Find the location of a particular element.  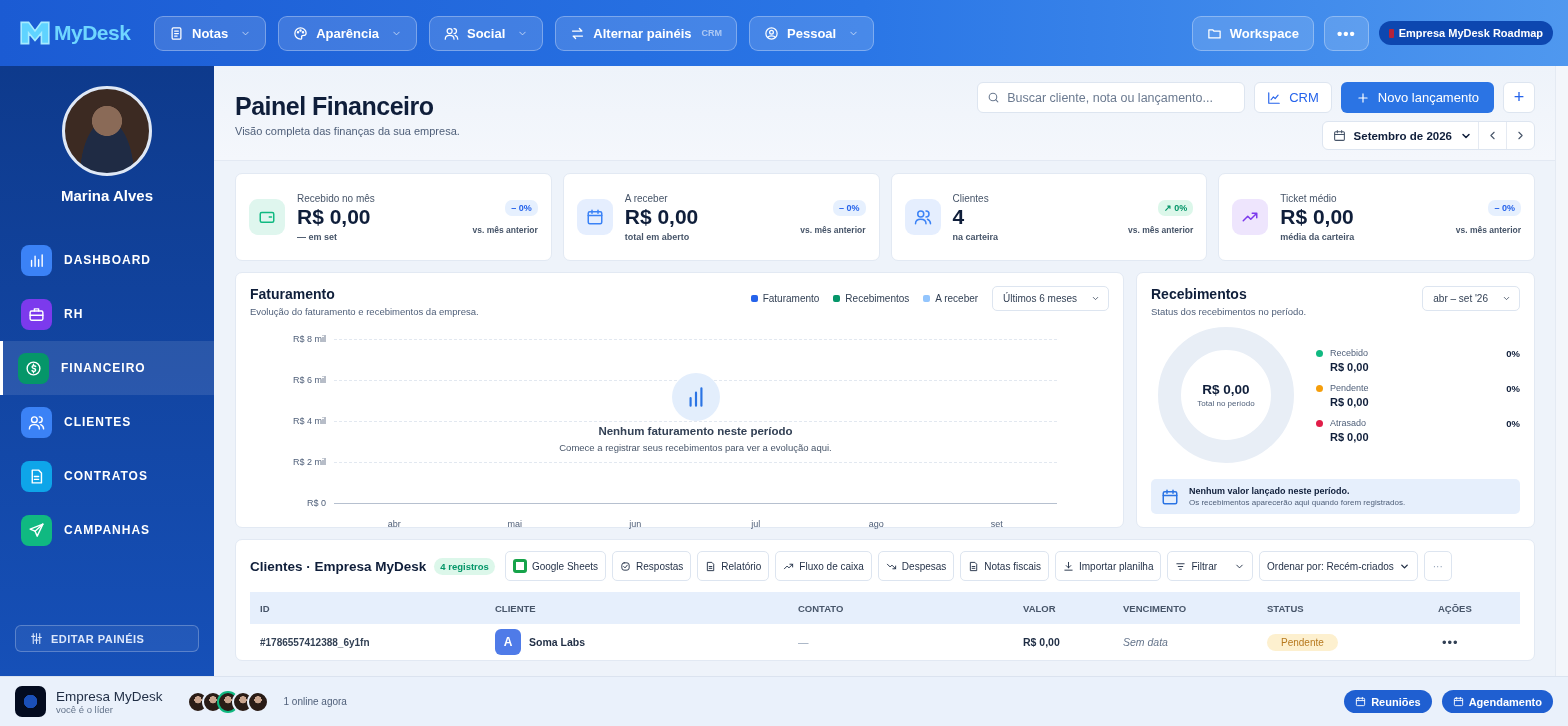

add-button: + is located at coordinates (1519, 97).